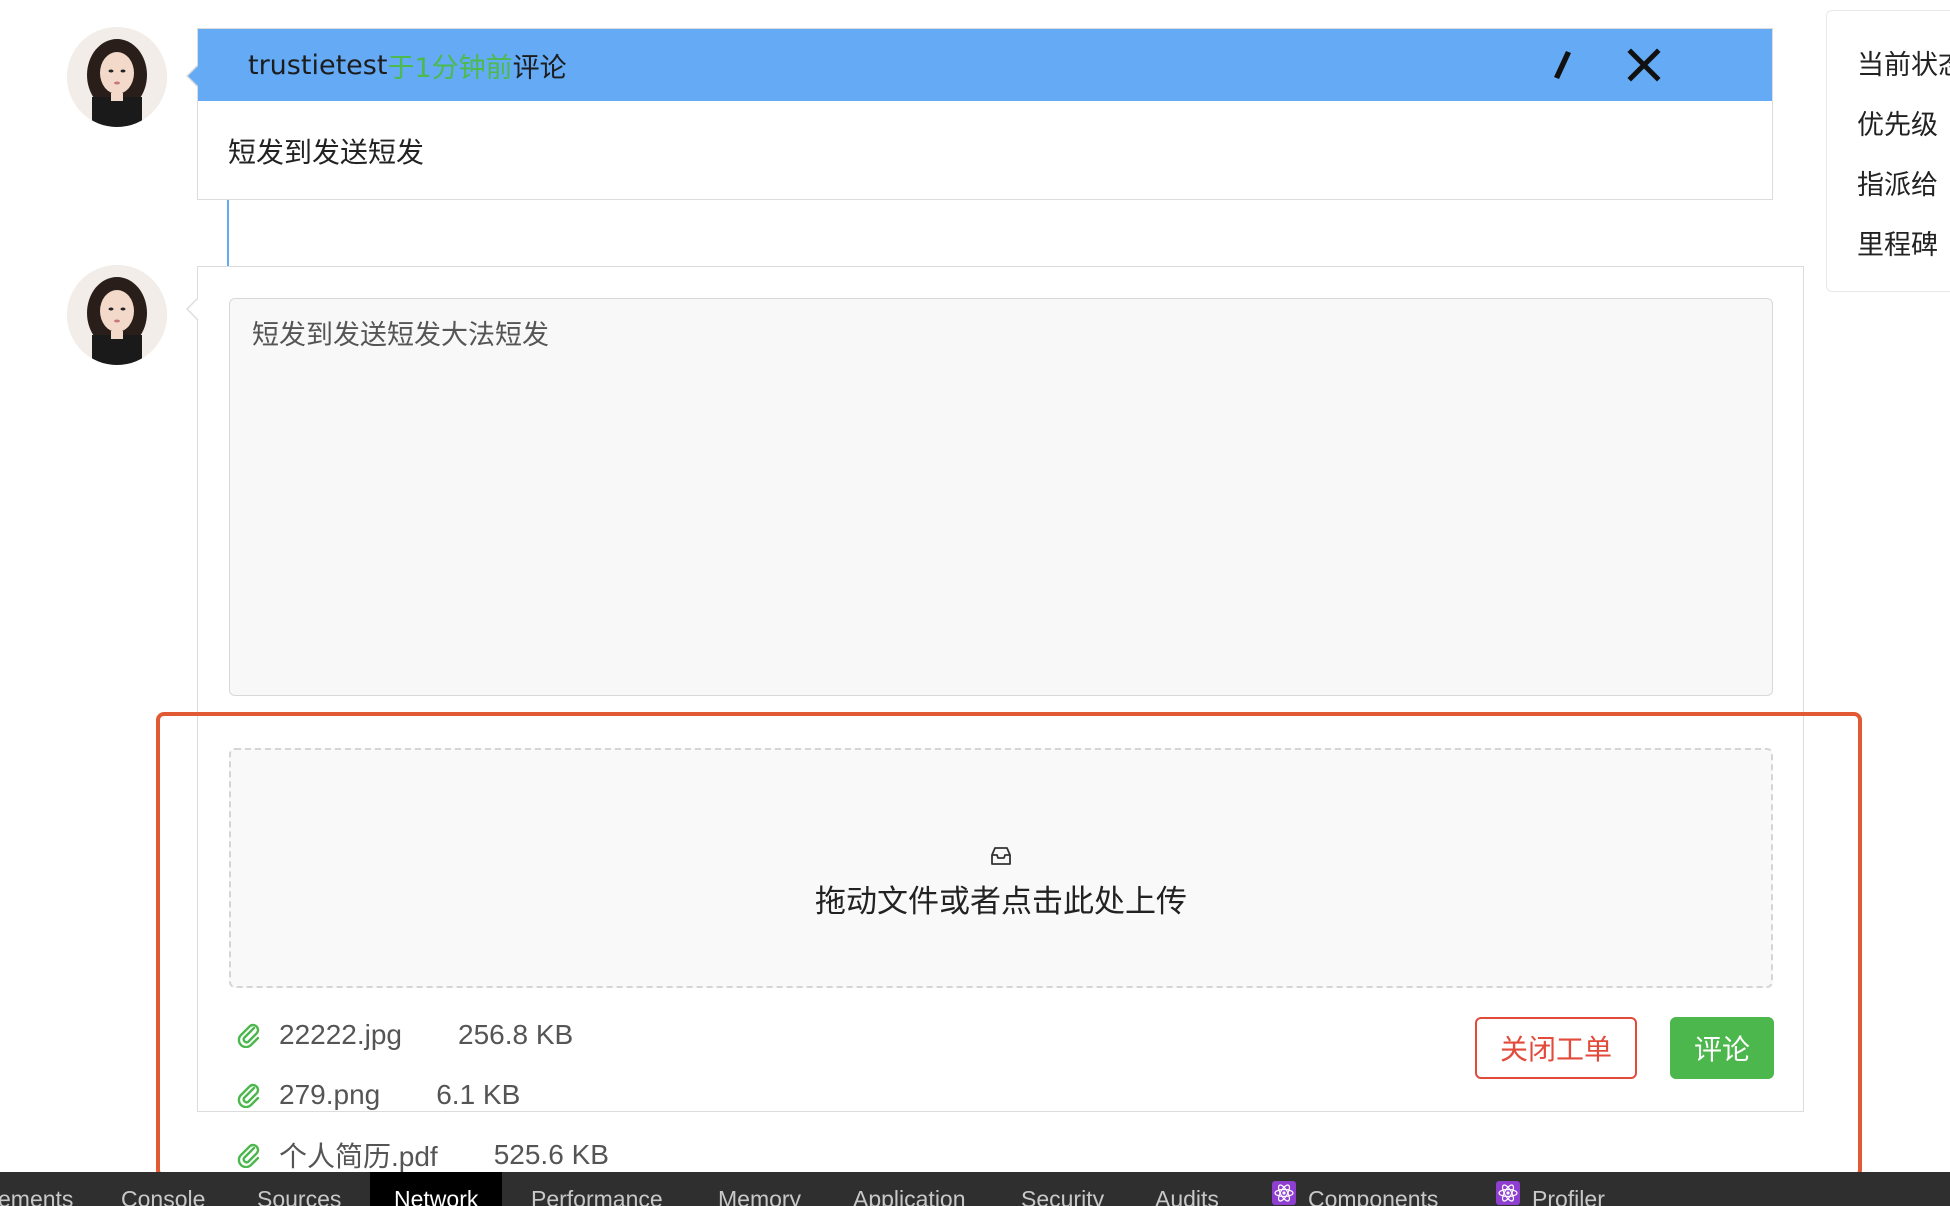 Image resolution: width=1950 pixels, height=1206 pixels. Describe the element at coordinates (909, 1189) in the screenshot. I see `tab-application: Application` at that location.